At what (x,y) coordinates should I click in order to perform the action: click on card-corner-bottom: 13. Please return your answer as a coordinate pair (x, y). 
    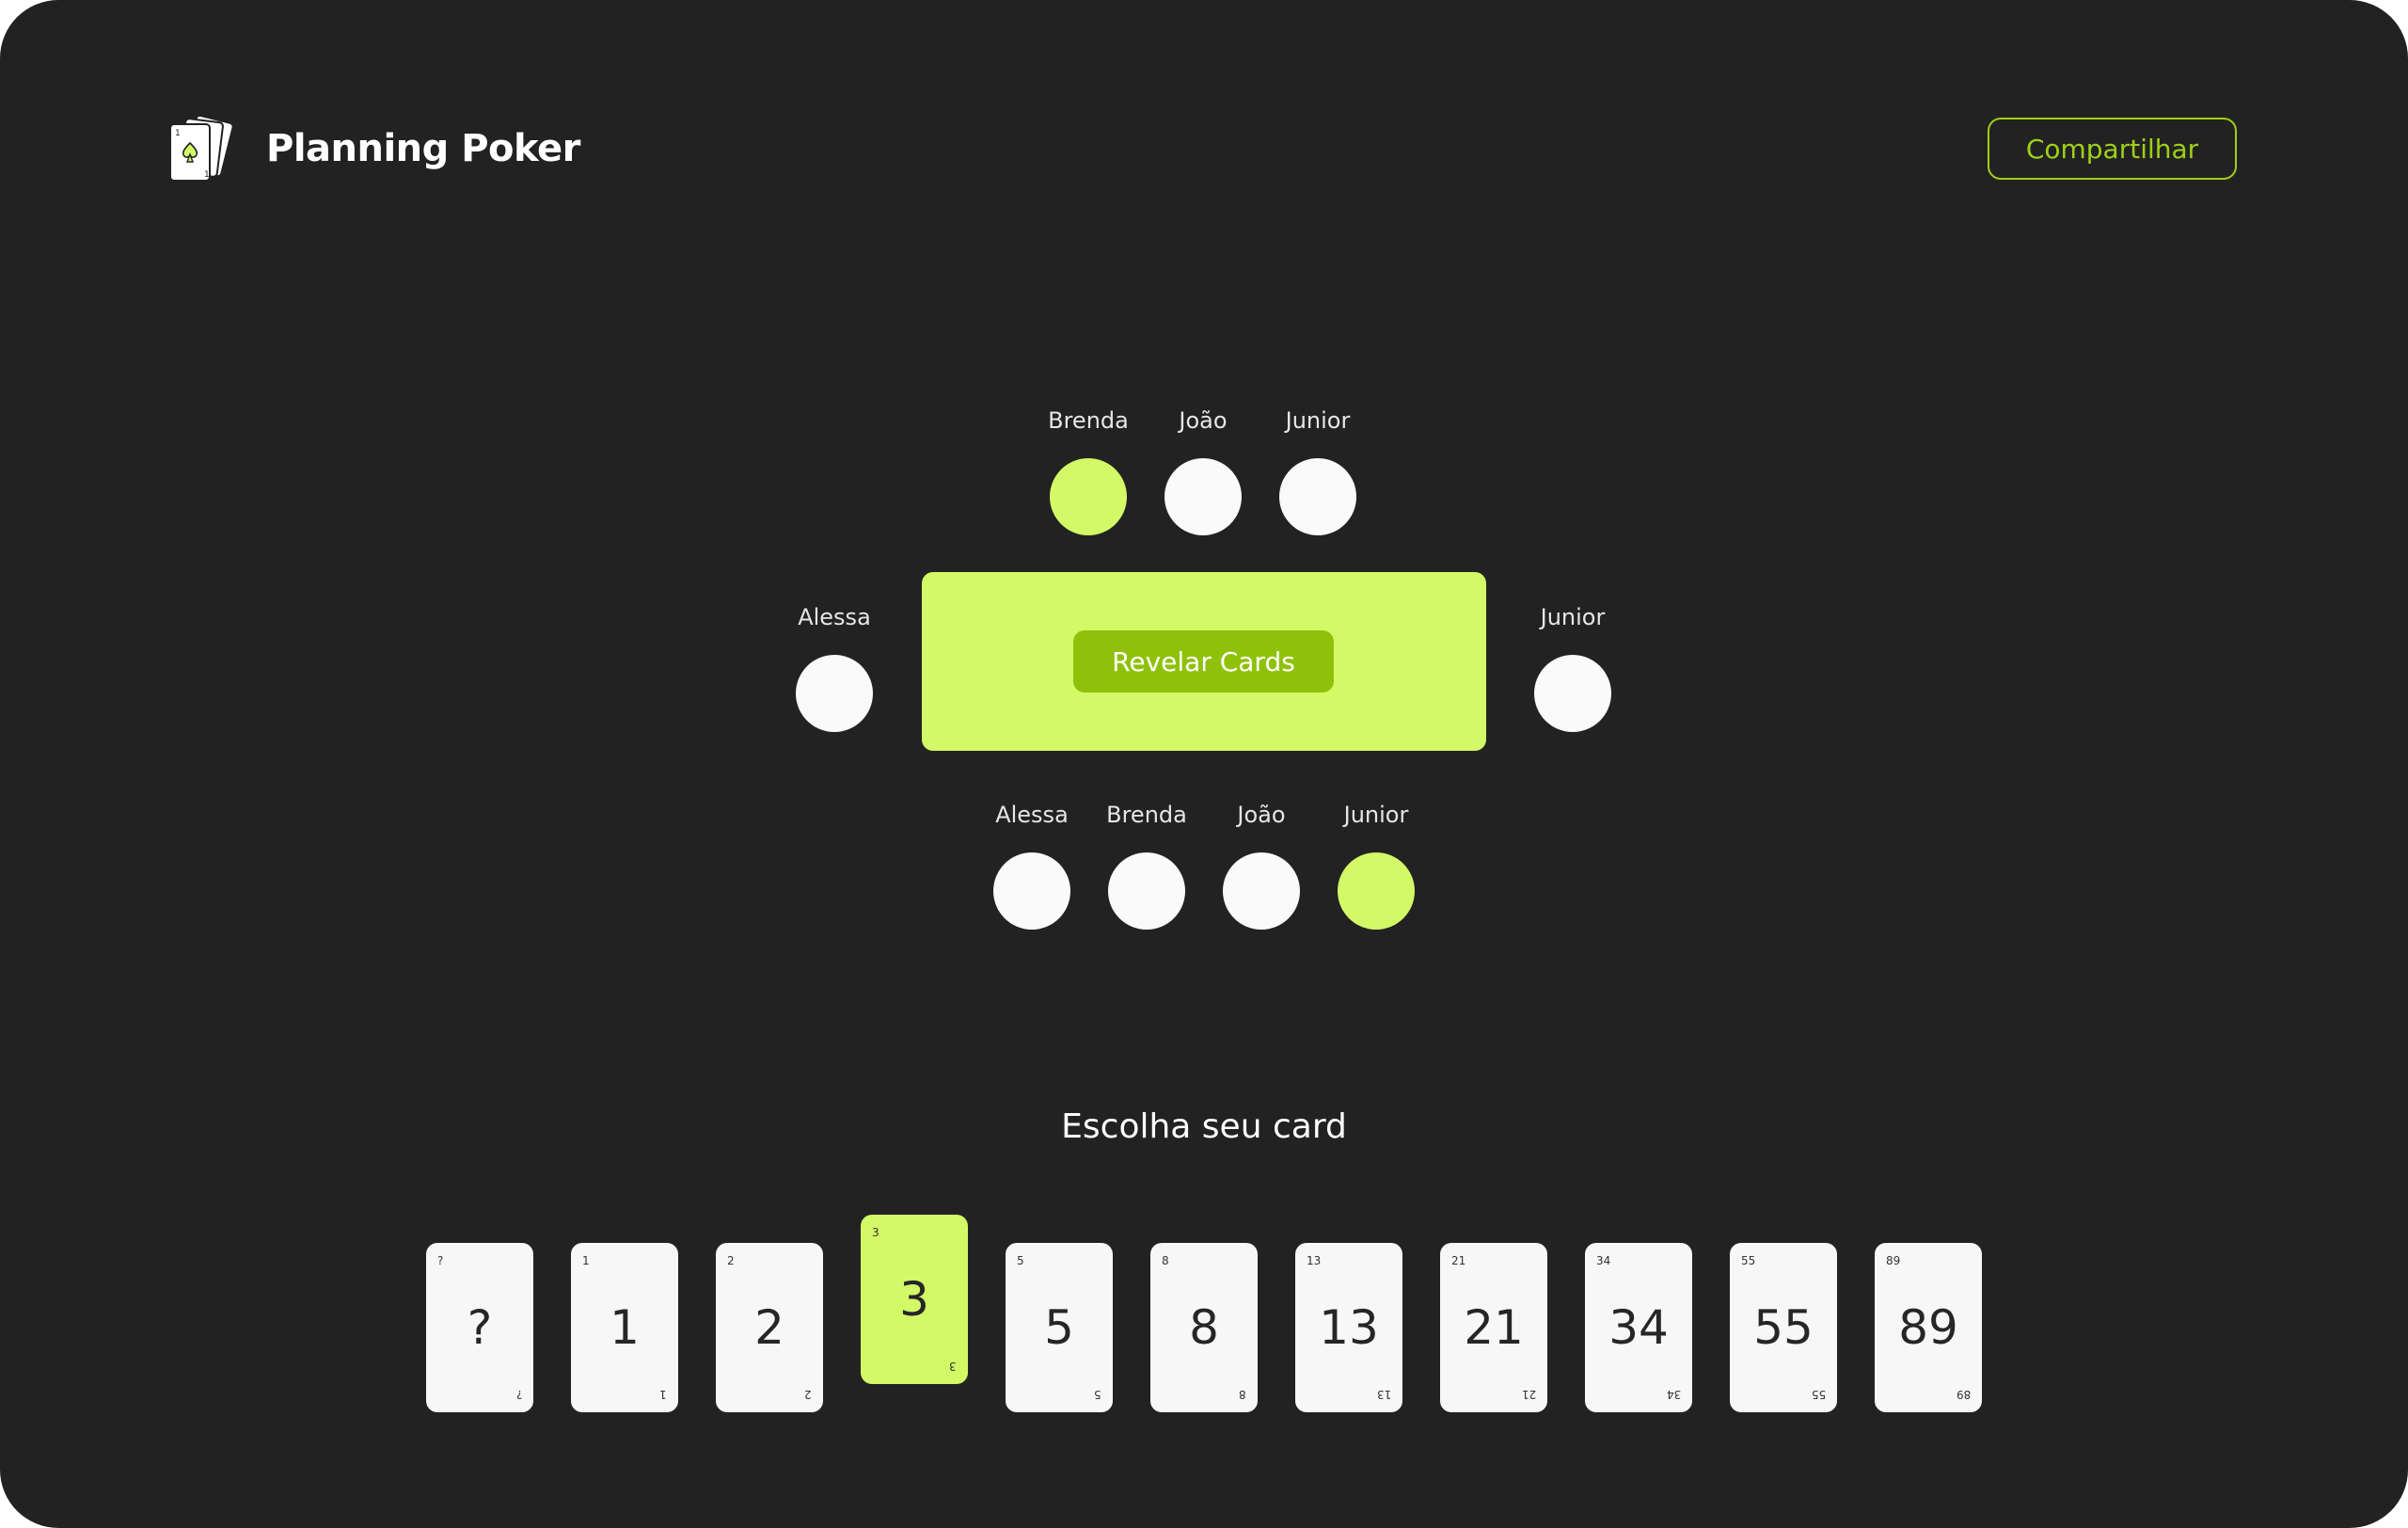
    Looking at the image, I should click on (1383, 1394).